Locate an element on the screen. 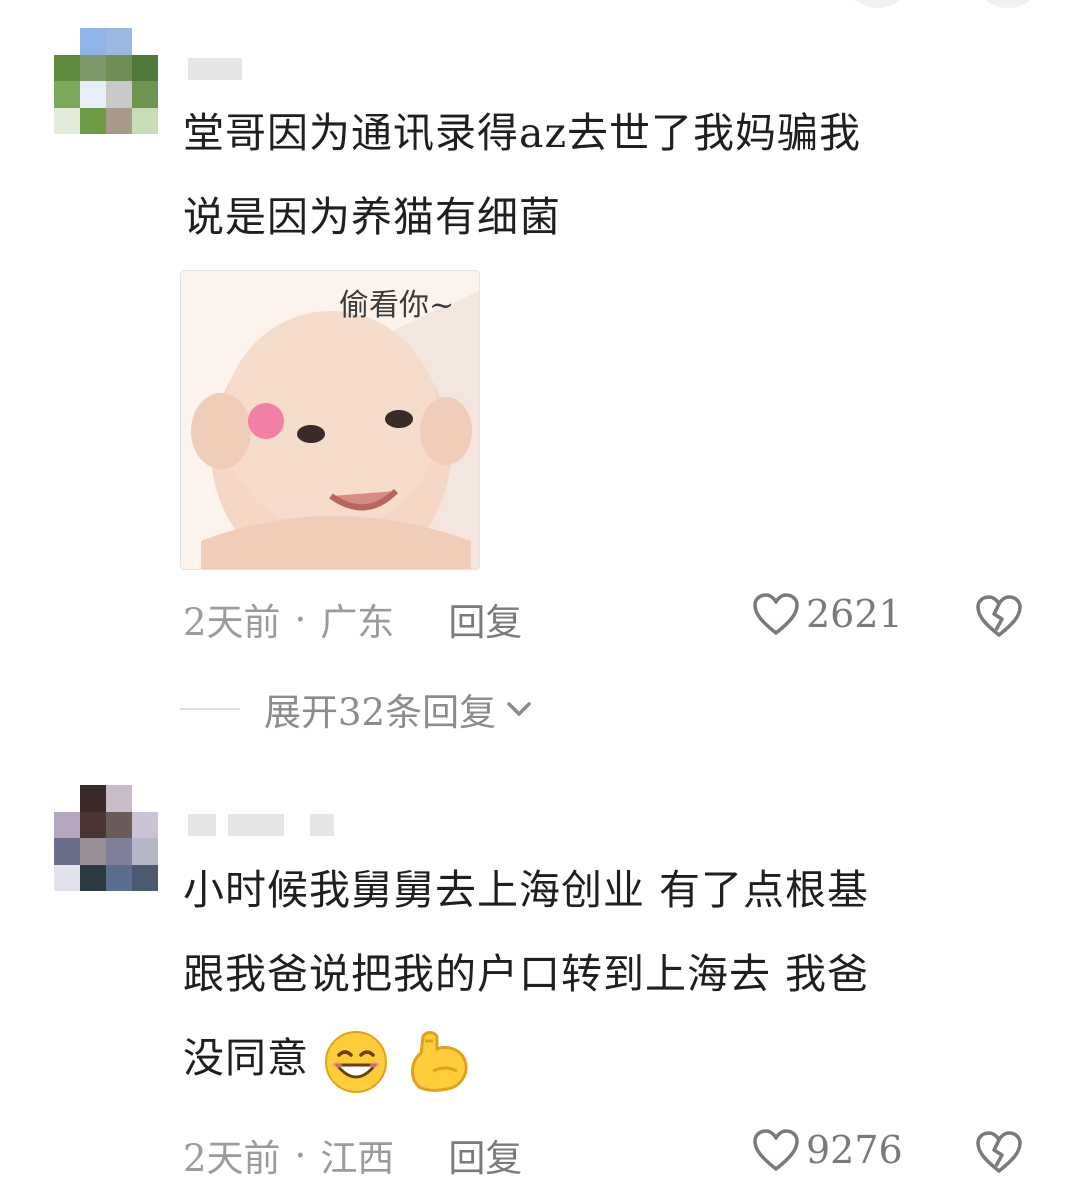  like-count: 2621 is located at coordinates (854, 614).